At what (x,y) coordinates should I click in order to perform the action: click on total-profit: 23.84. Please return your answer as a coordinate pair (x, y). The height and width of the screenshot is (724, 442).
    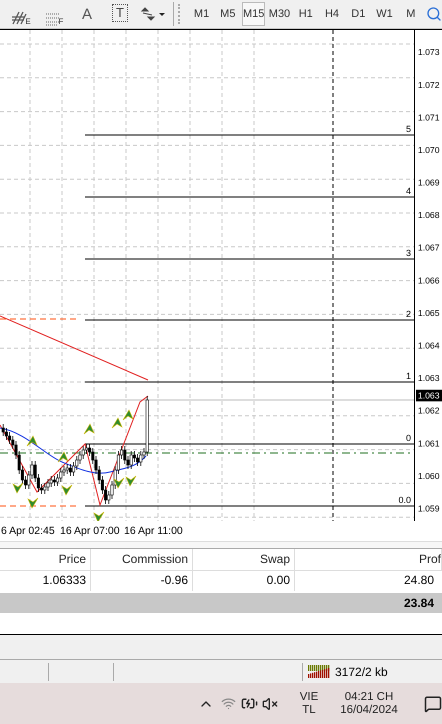
    Looking at the image, I should click on (419, 603).